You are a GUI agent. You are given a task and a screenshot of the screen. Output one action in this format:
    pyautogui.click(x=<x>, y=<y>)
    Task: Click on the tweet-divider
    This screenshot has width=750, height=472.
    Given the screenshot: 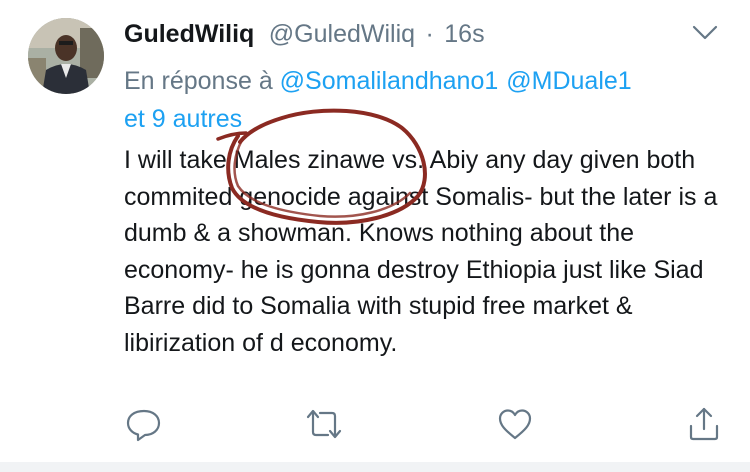 What is the action you would take?
    pyautogui.click(x=375, y=467)
    